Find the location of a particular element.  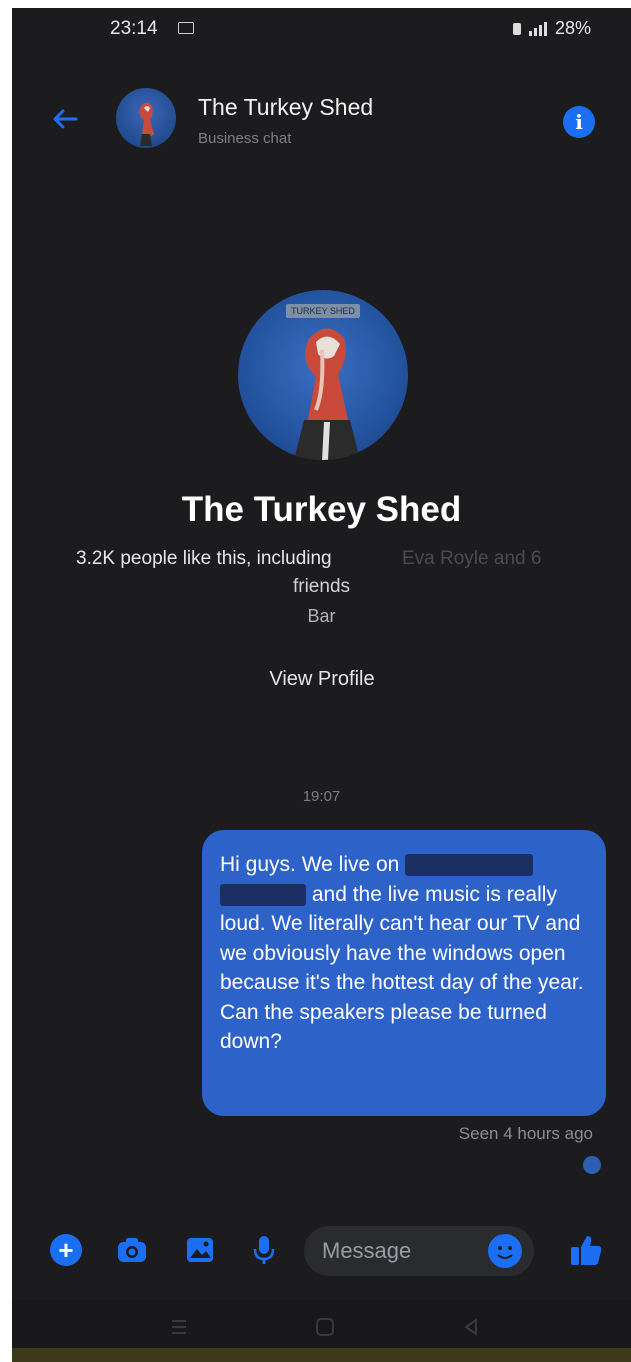

gallery-icon is located at coordinates (200, 1250).